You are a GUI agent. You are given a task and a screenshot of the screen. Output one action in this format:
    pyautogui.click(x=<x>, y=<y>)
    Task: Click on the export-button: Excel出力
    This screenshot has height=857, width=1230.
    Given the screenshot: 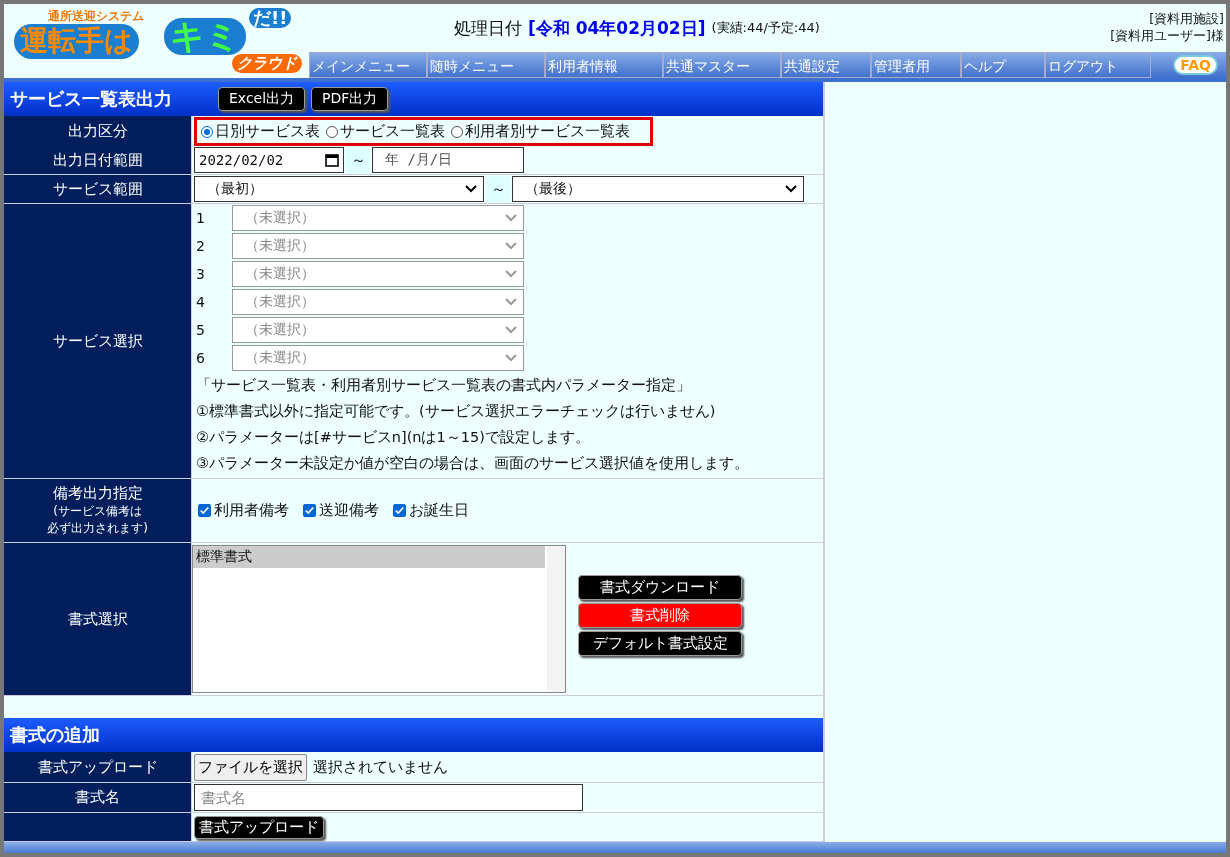 What is the action you would take?
    pyautogui.click(x=262, y=99)
    